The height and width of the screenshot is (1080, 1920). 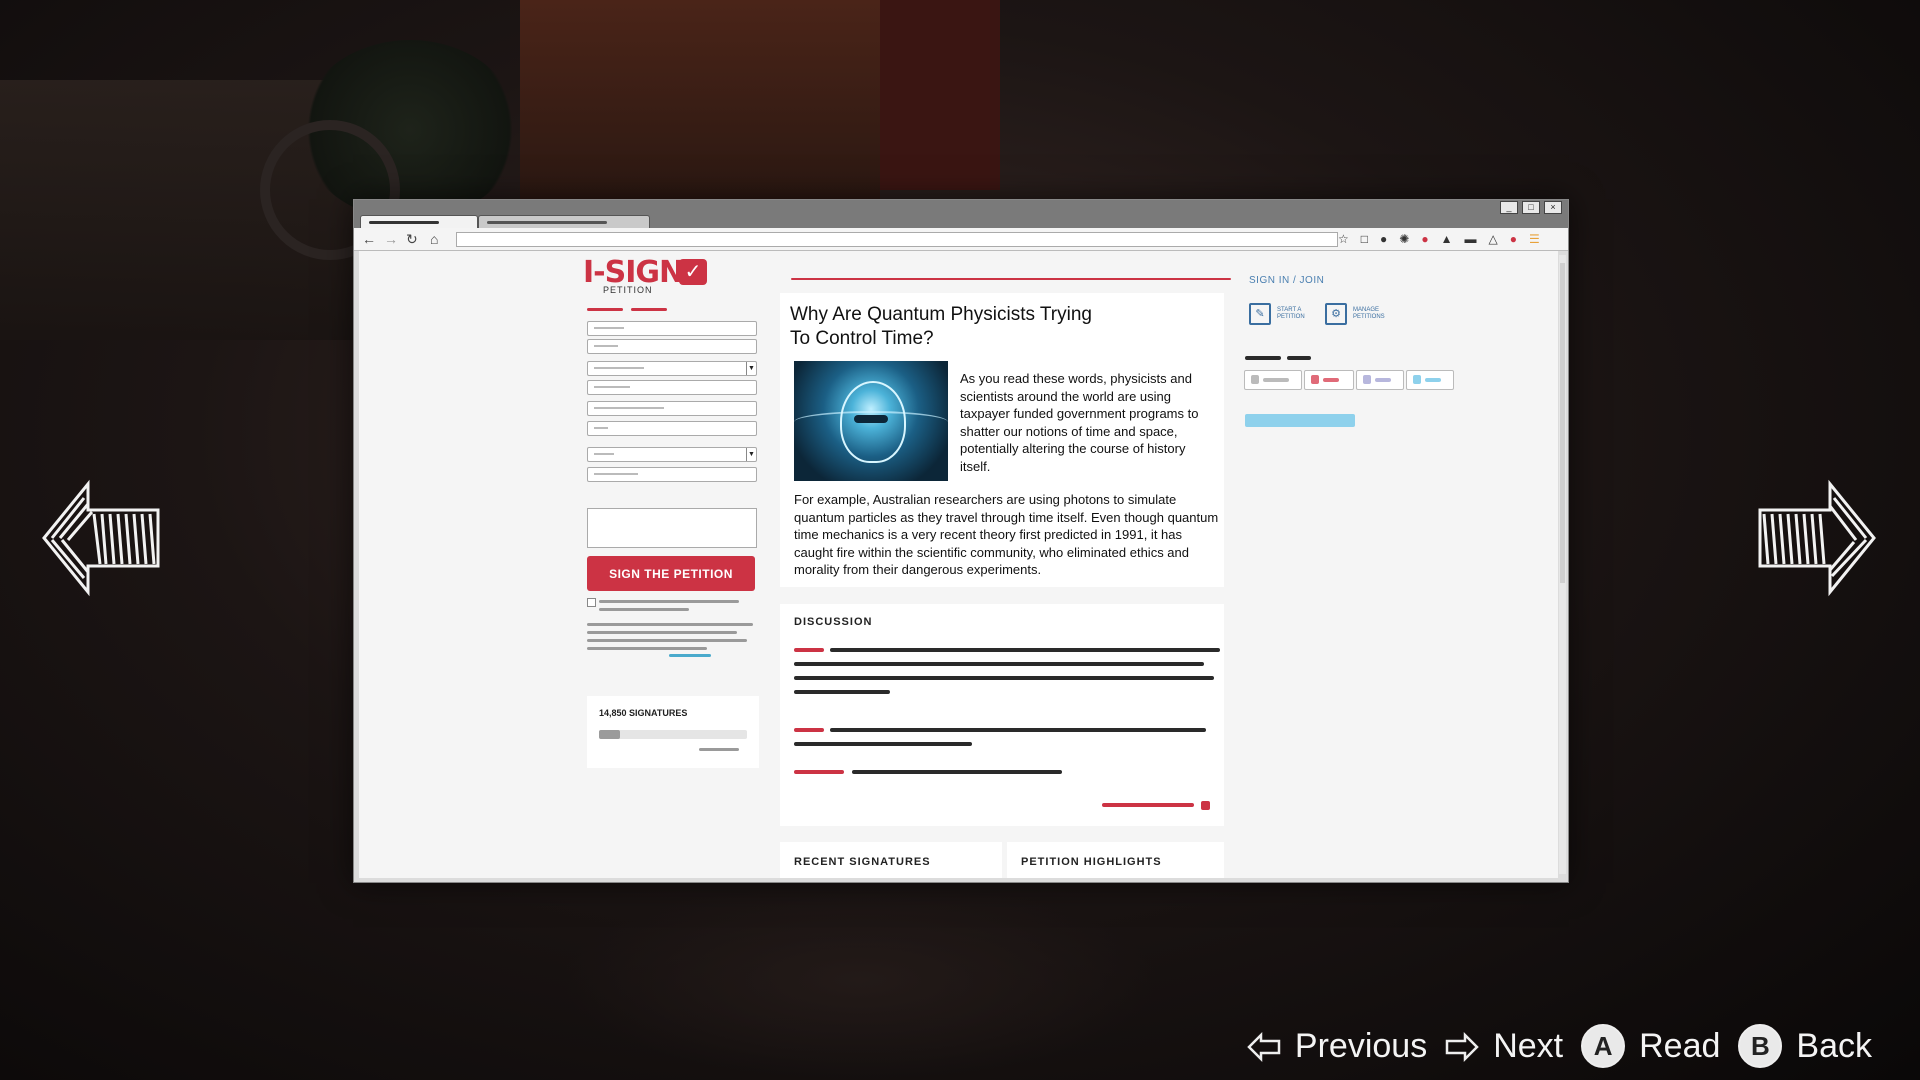 What do you see at coordinates (897, 239) in the screenshot?
I see `address-bar` at bounding box center [897, 239].